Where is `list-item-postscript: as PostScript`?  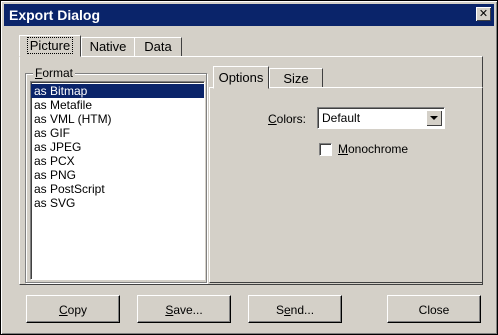
list-item-postscript: as PostScript is located at coordinates (117, 189).